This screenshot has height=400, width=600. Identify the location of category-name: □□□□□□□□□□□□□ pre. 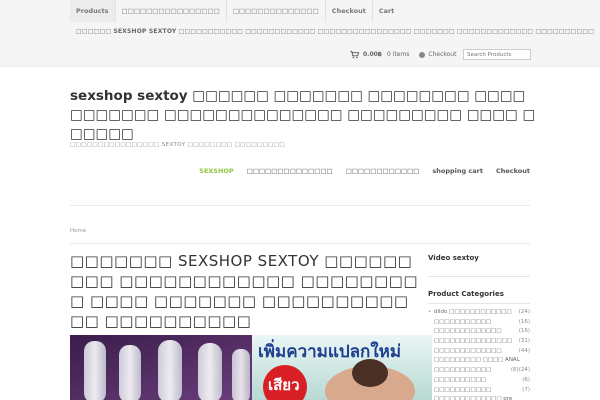
(473, 398).